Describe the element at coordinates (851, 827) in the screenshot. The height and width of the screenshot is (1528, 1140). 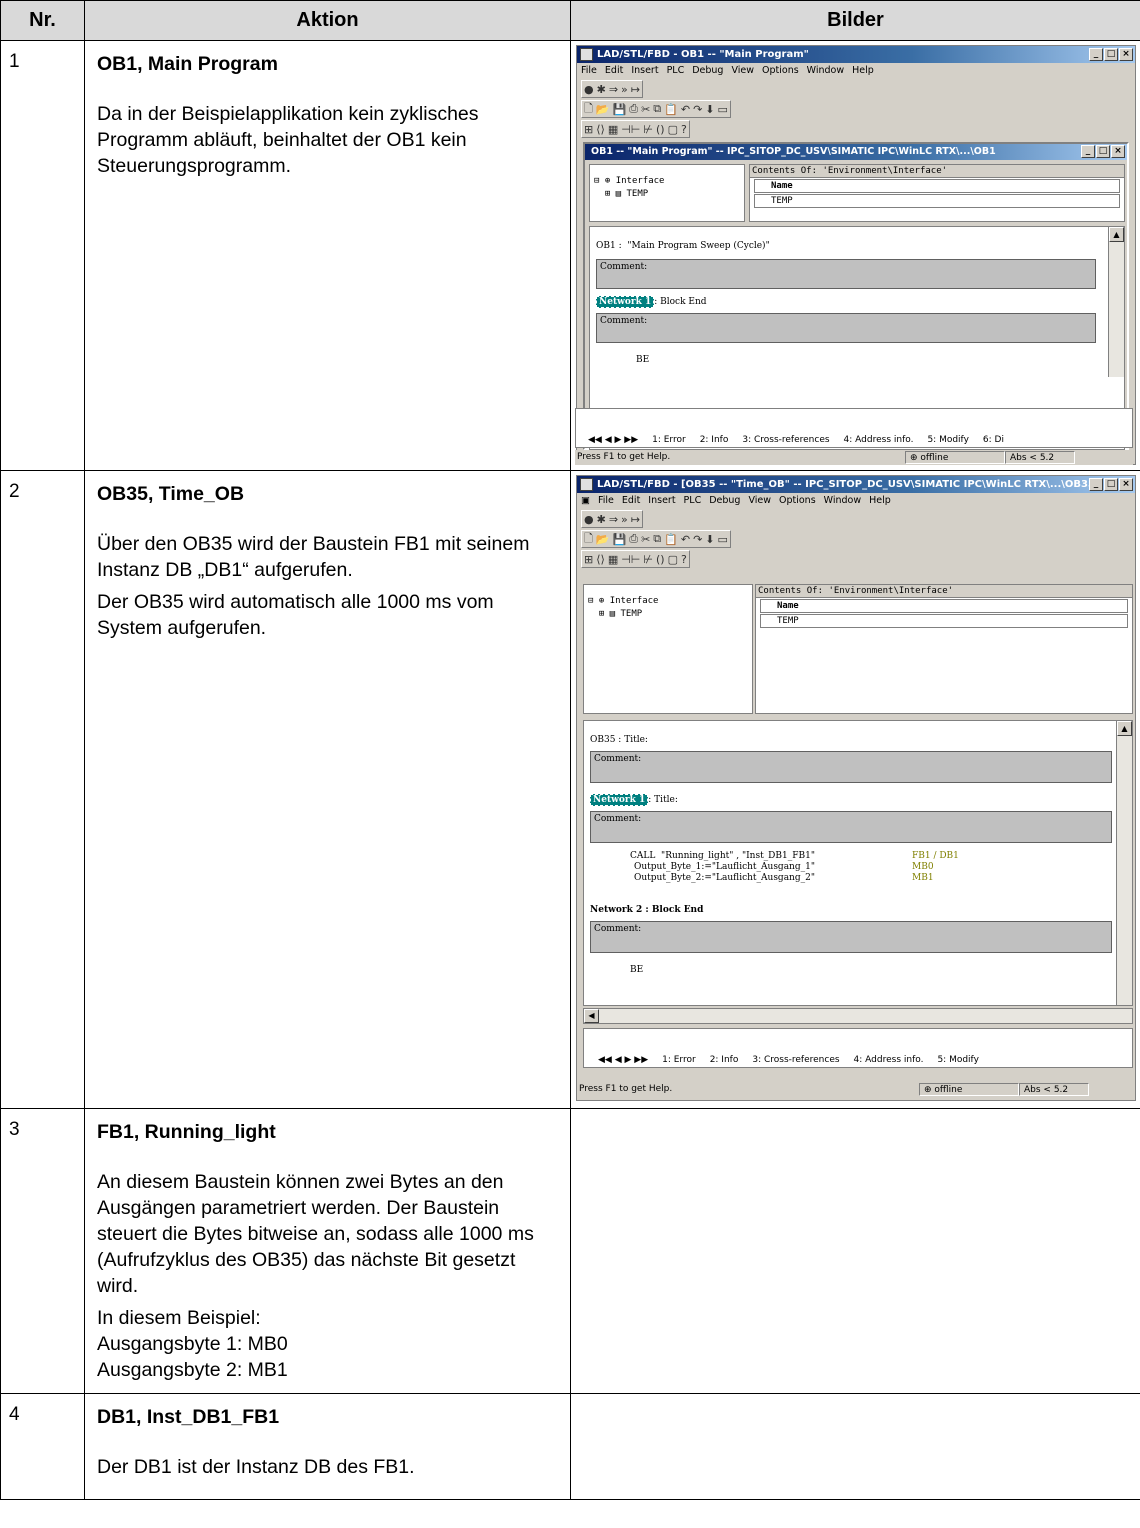
I see `network1-comment-field: Comment:` at that location.